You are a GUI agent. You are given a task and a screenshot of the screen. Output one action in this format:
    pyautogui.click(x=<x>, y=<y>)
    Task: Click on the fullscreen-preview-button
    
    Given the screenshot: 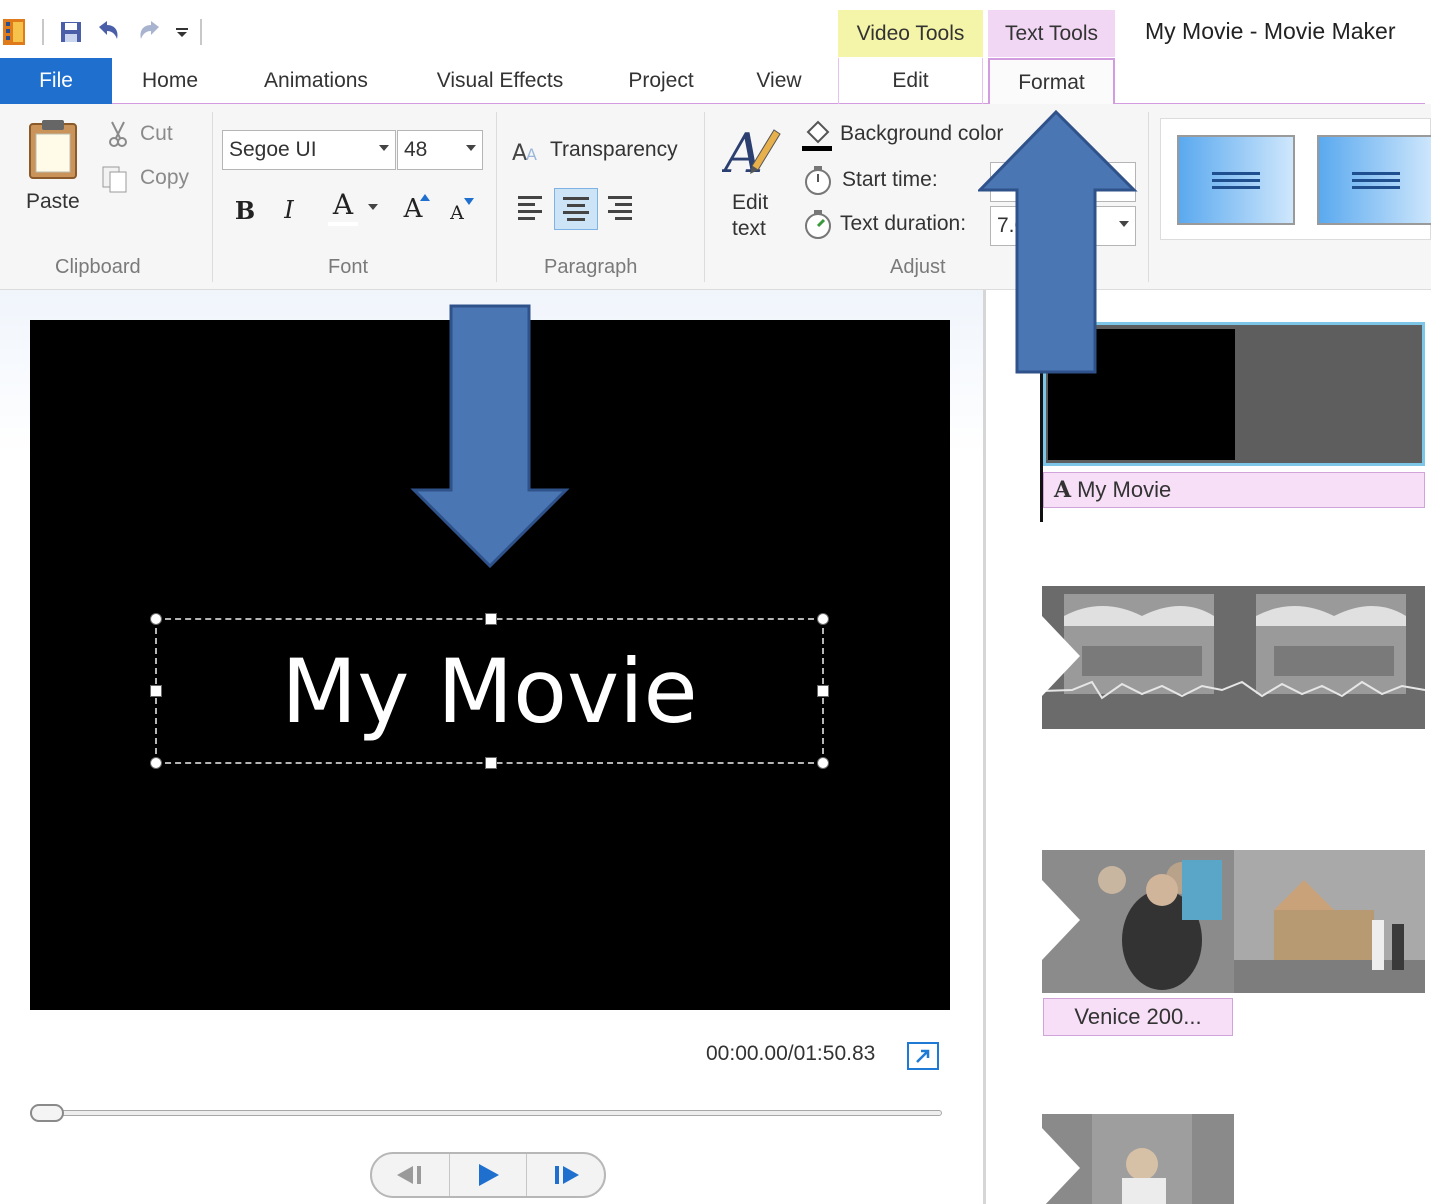 What is the action you would take?
    pyautogui.click(x=923, y=1056)
    